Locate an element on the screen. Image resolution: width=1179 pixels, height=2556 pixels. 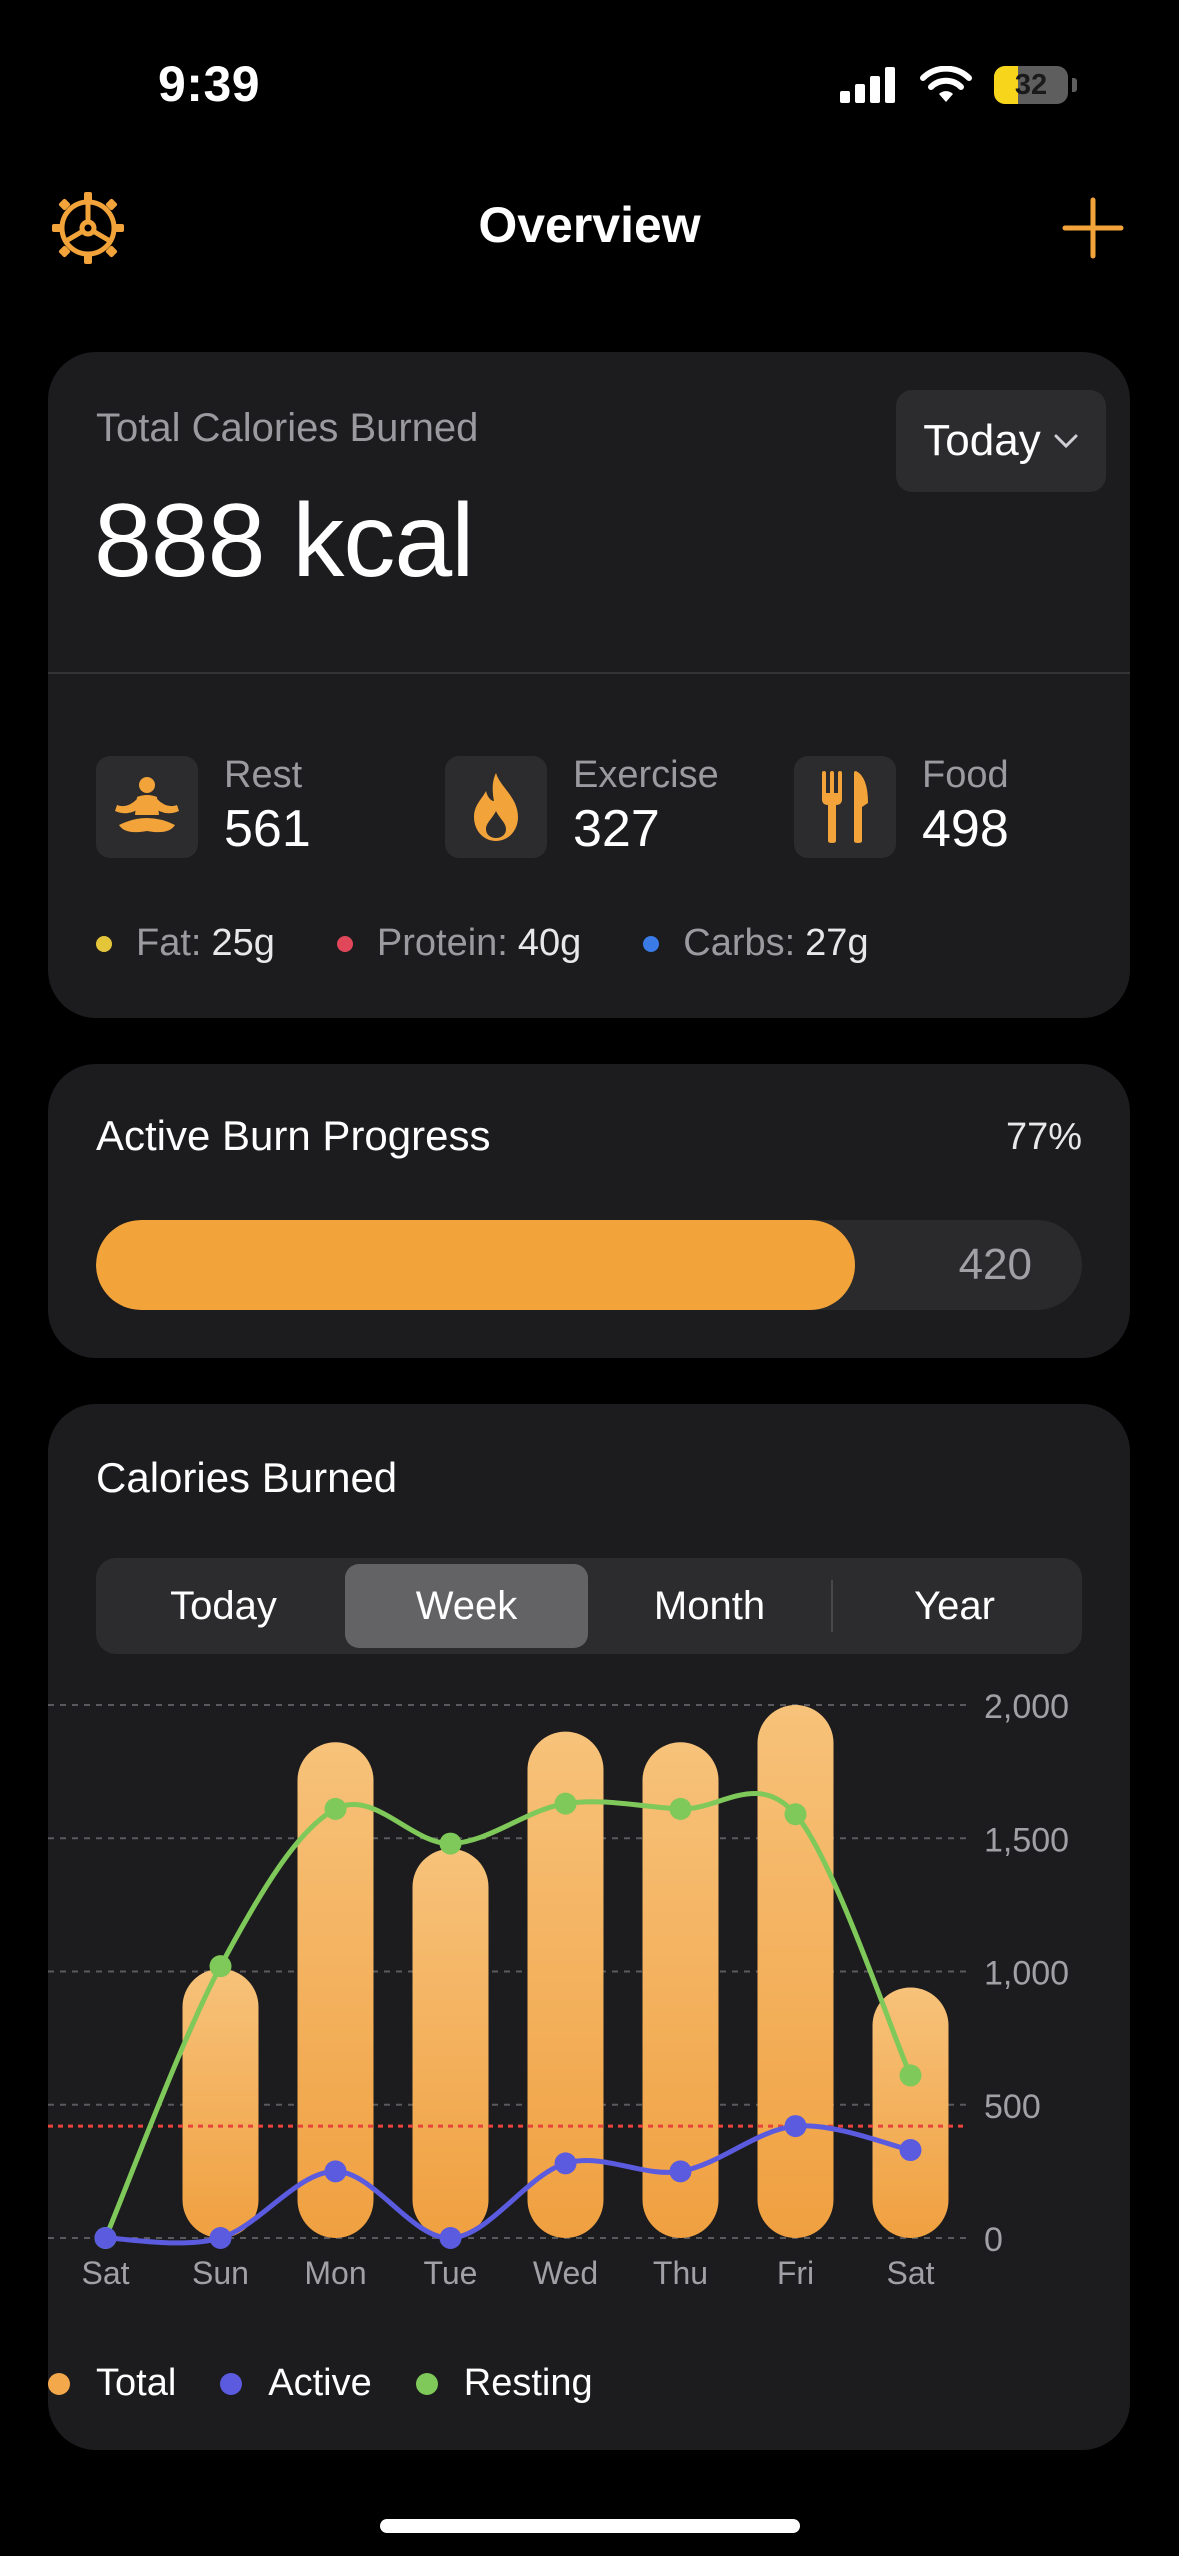
stat-food: Food 498 is located at coordinates (901, 807).